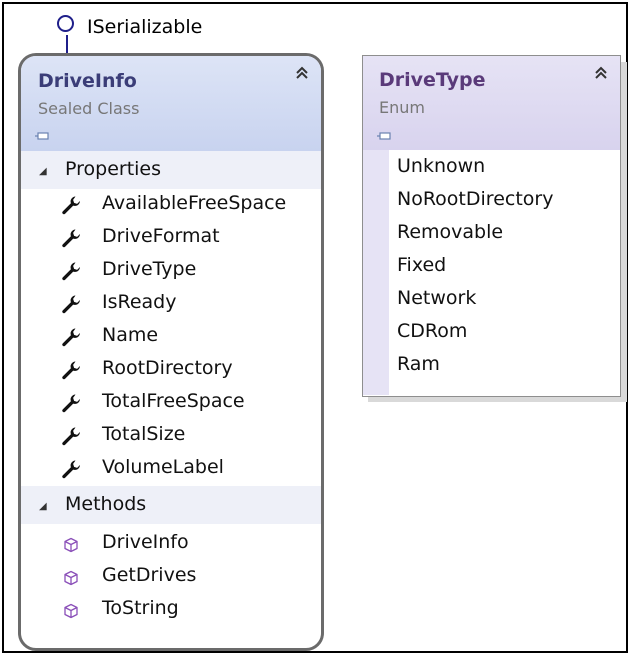  I want to click on property-row: IsReady, so click(171, 304).